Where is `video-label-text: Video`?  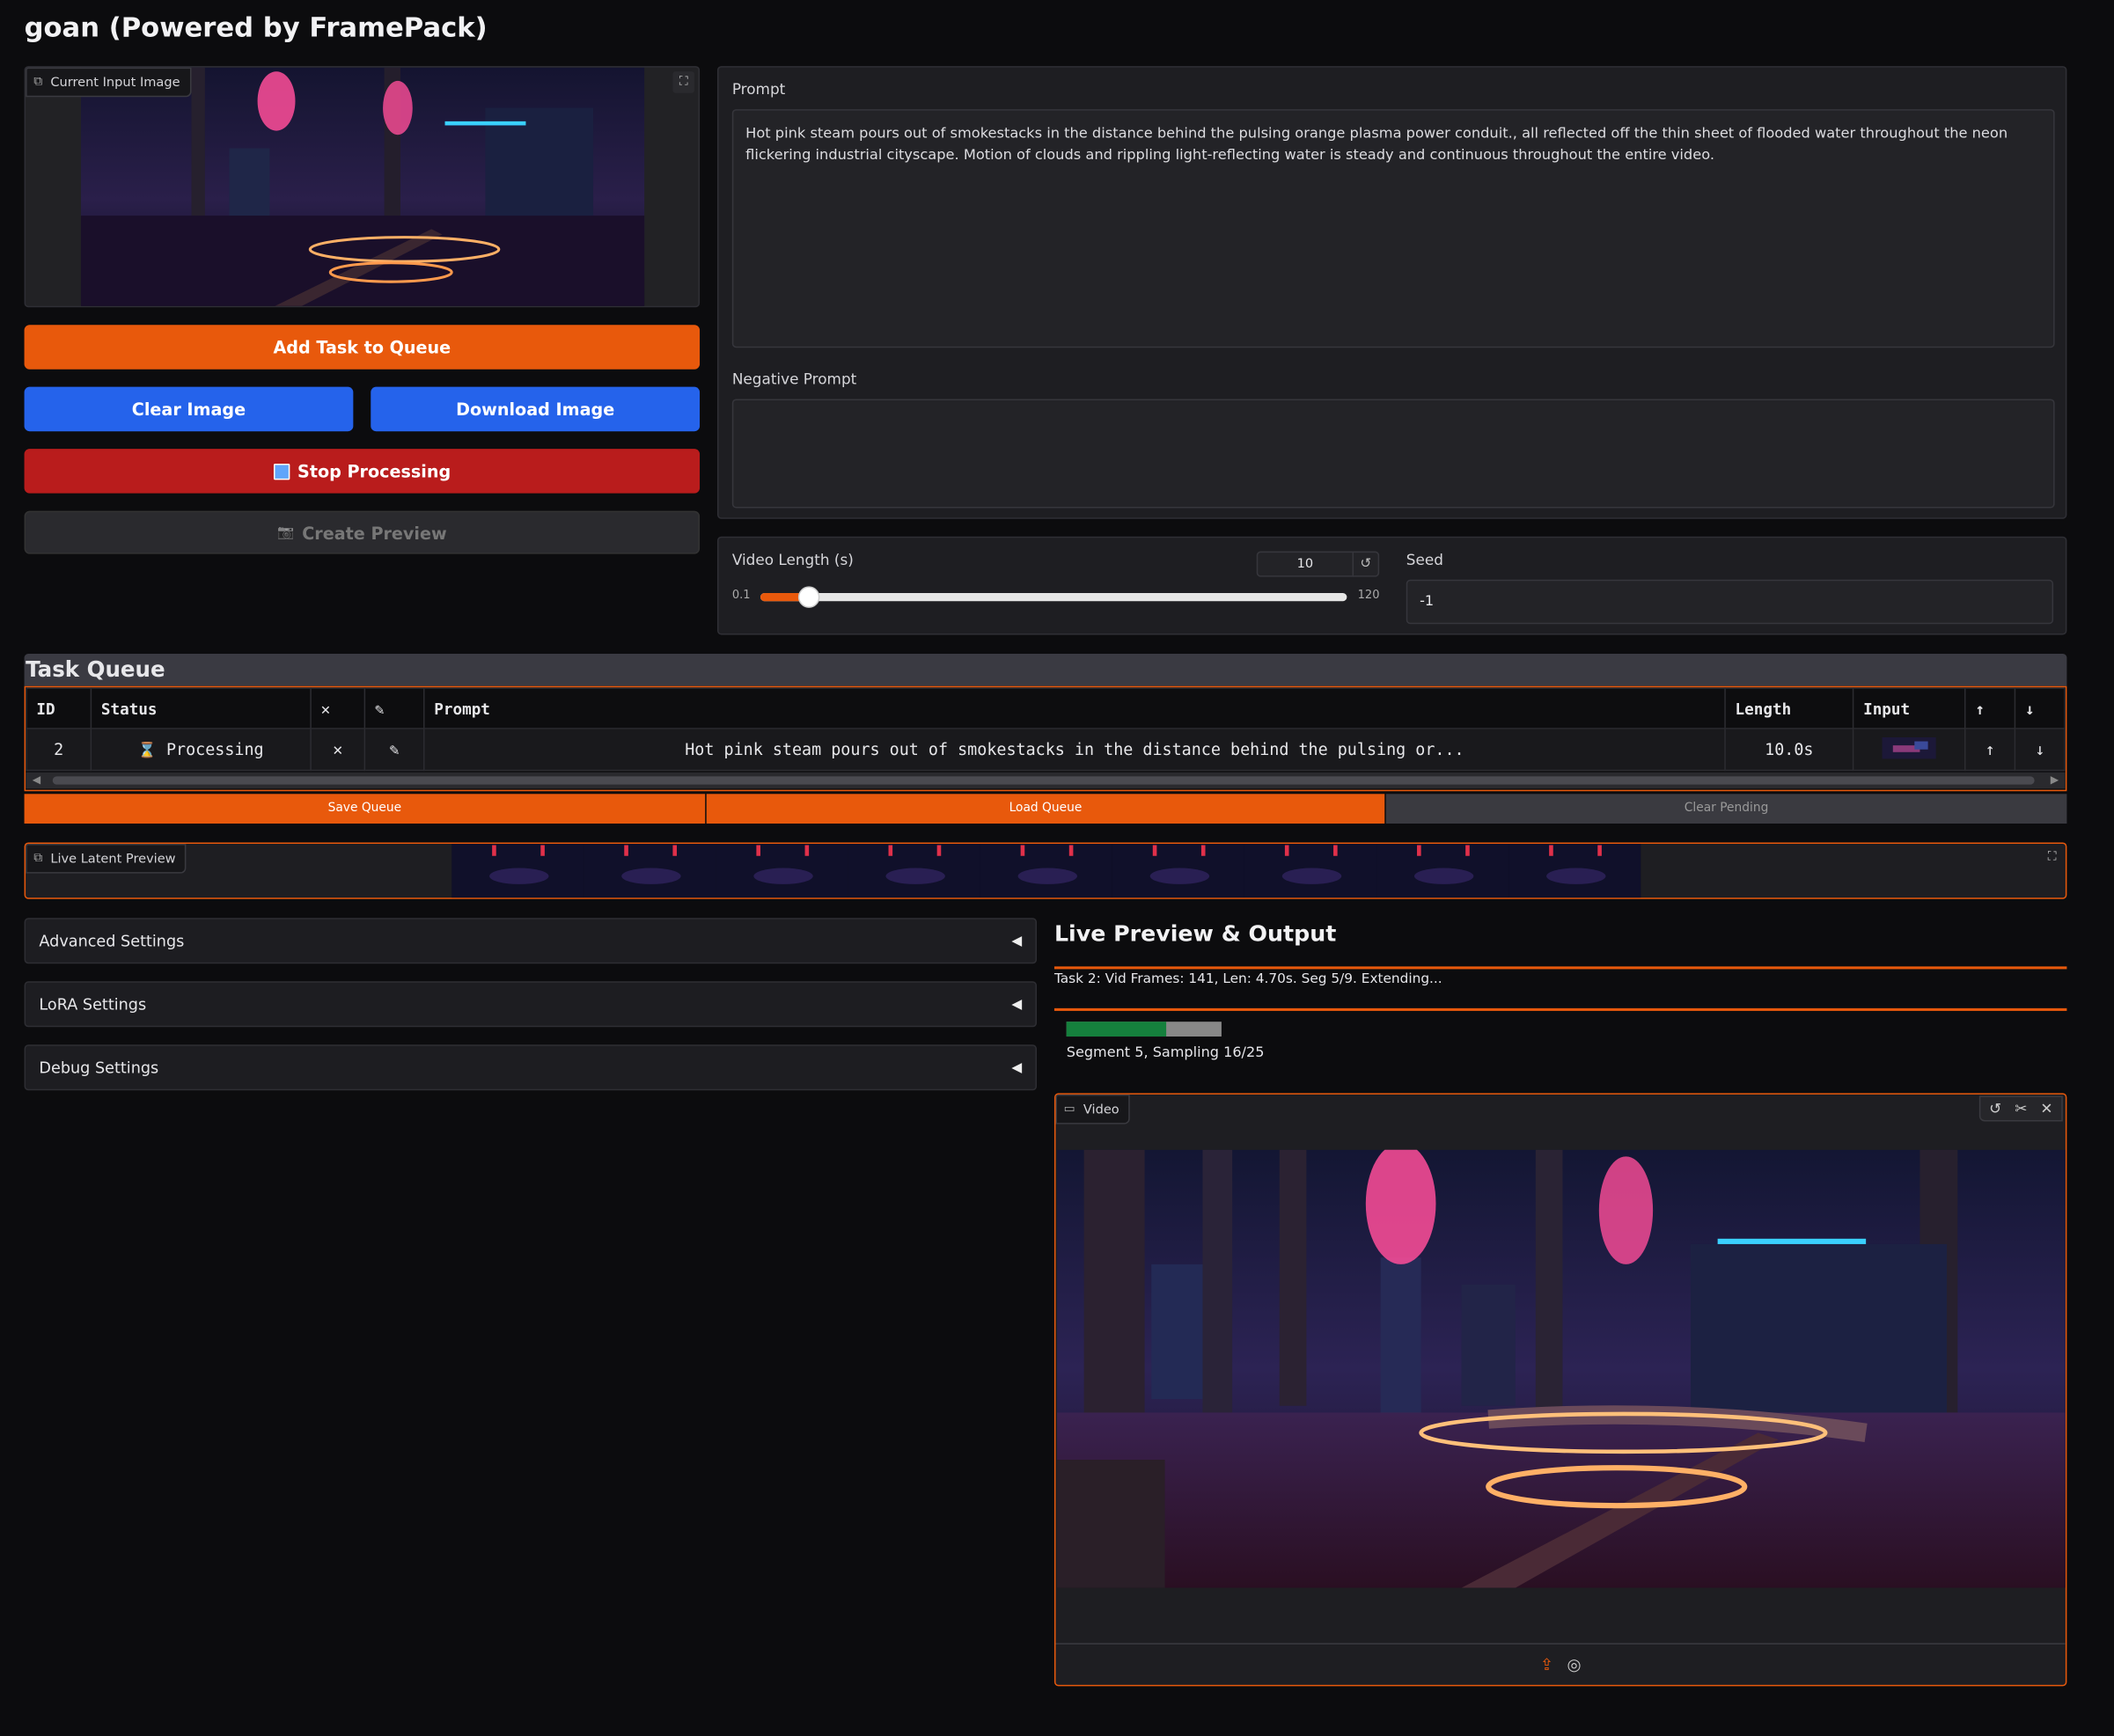
video-label-text: Video is located at coordinates (1101, 1109).